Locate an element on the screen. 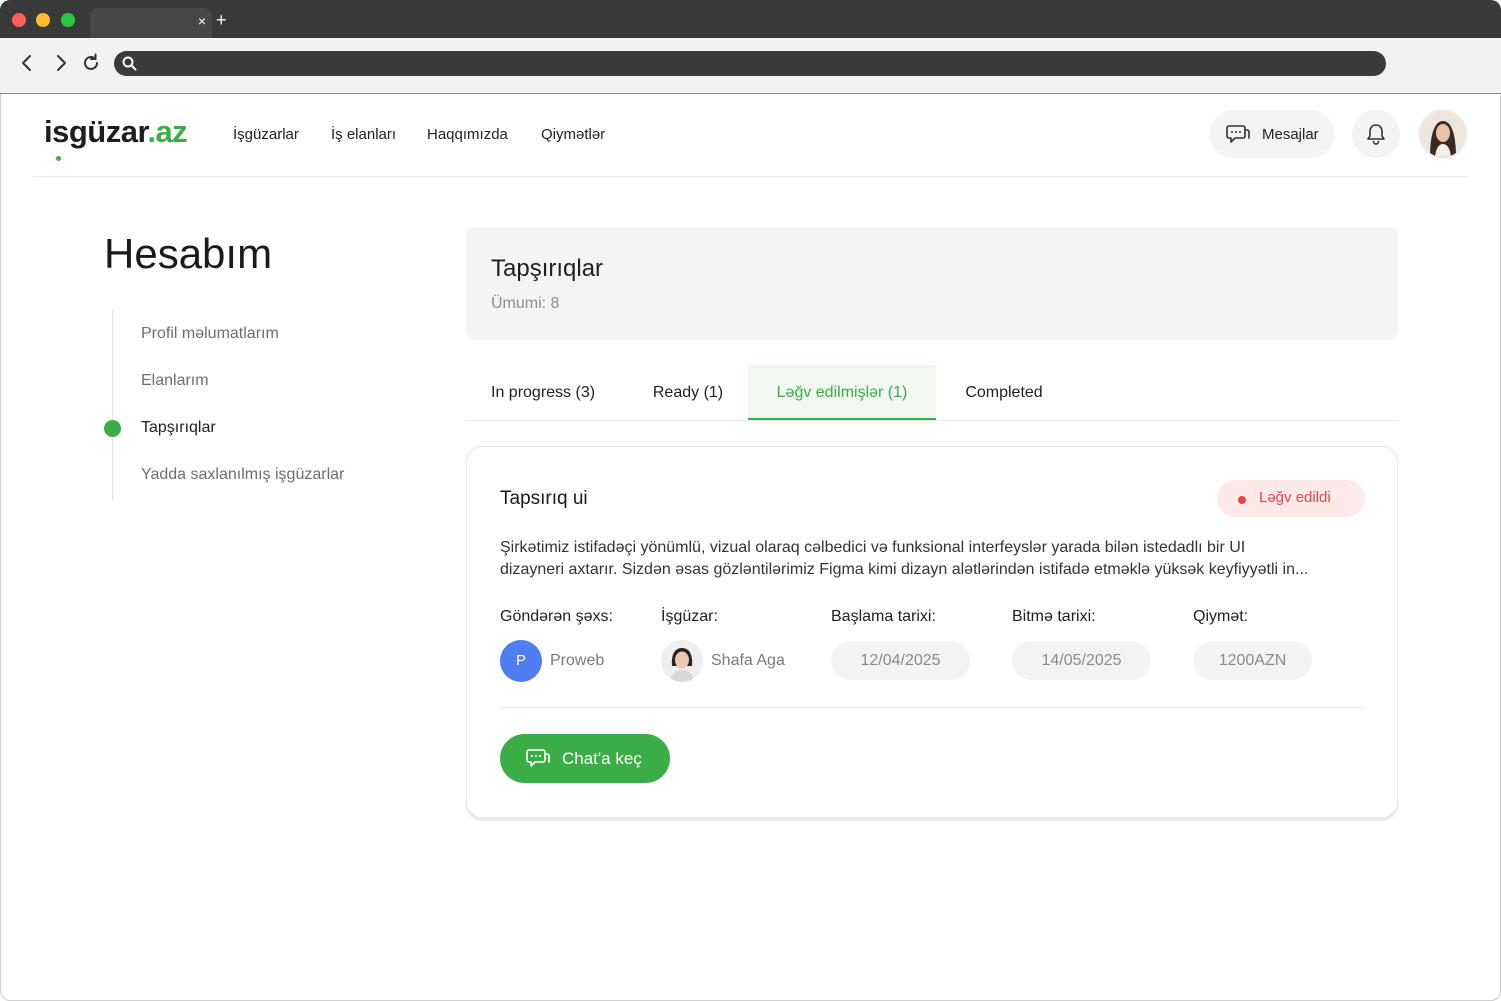 This screenshot has height=1001, width=1501. card-divider is located at coordinates (932, 707).